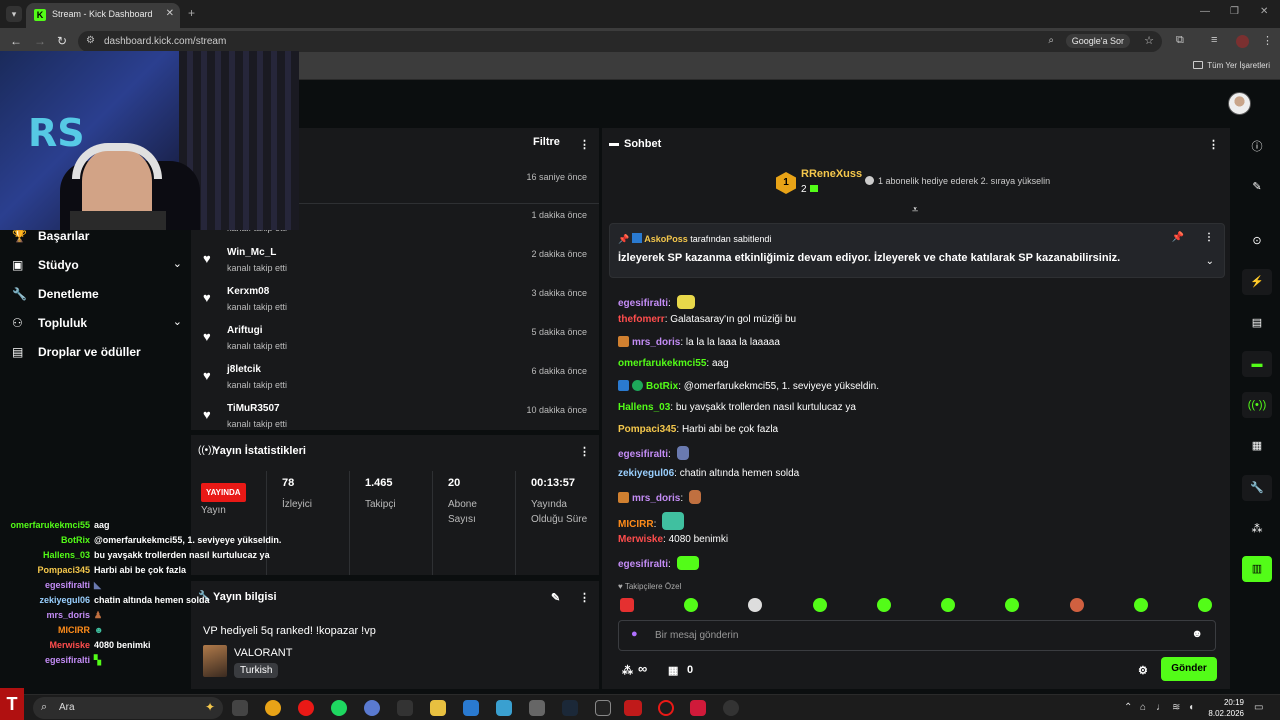 The height and width of the screenshot is (720, 1280). Describe the element at coordinates (1161, 707) in the screenshot. I see `microphone-icon: ♩` at that location.